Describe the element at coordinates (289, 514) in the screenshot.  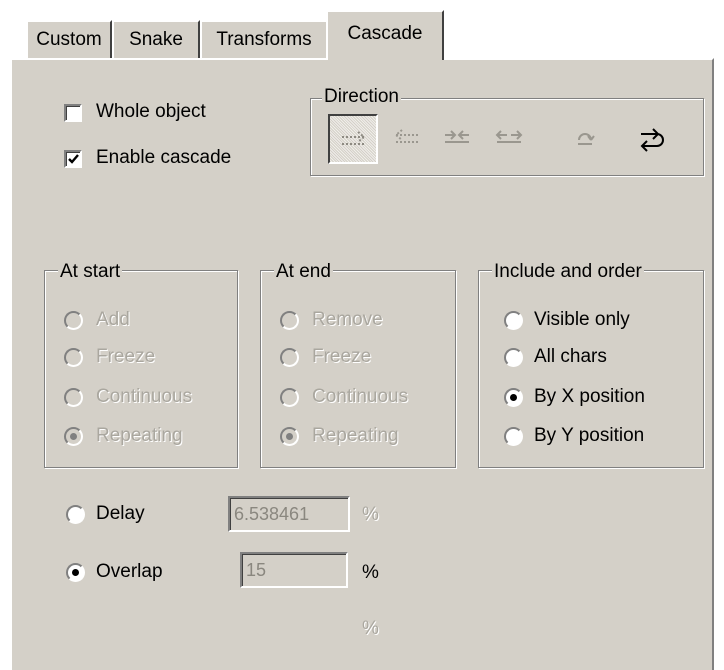
I see `delay-input: 6.538461` at that location.